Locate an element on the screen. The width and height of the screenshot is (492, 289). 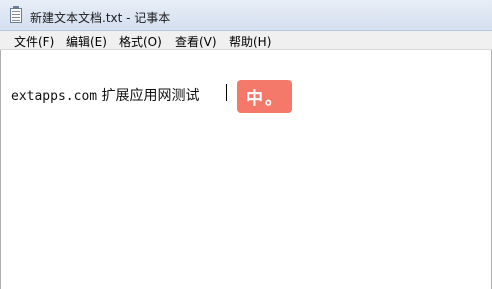
menu-bar: 文件(F) 编辑(E) 格式(O) 查看(V) 帮助(H) is located at coordinates (246, 40).